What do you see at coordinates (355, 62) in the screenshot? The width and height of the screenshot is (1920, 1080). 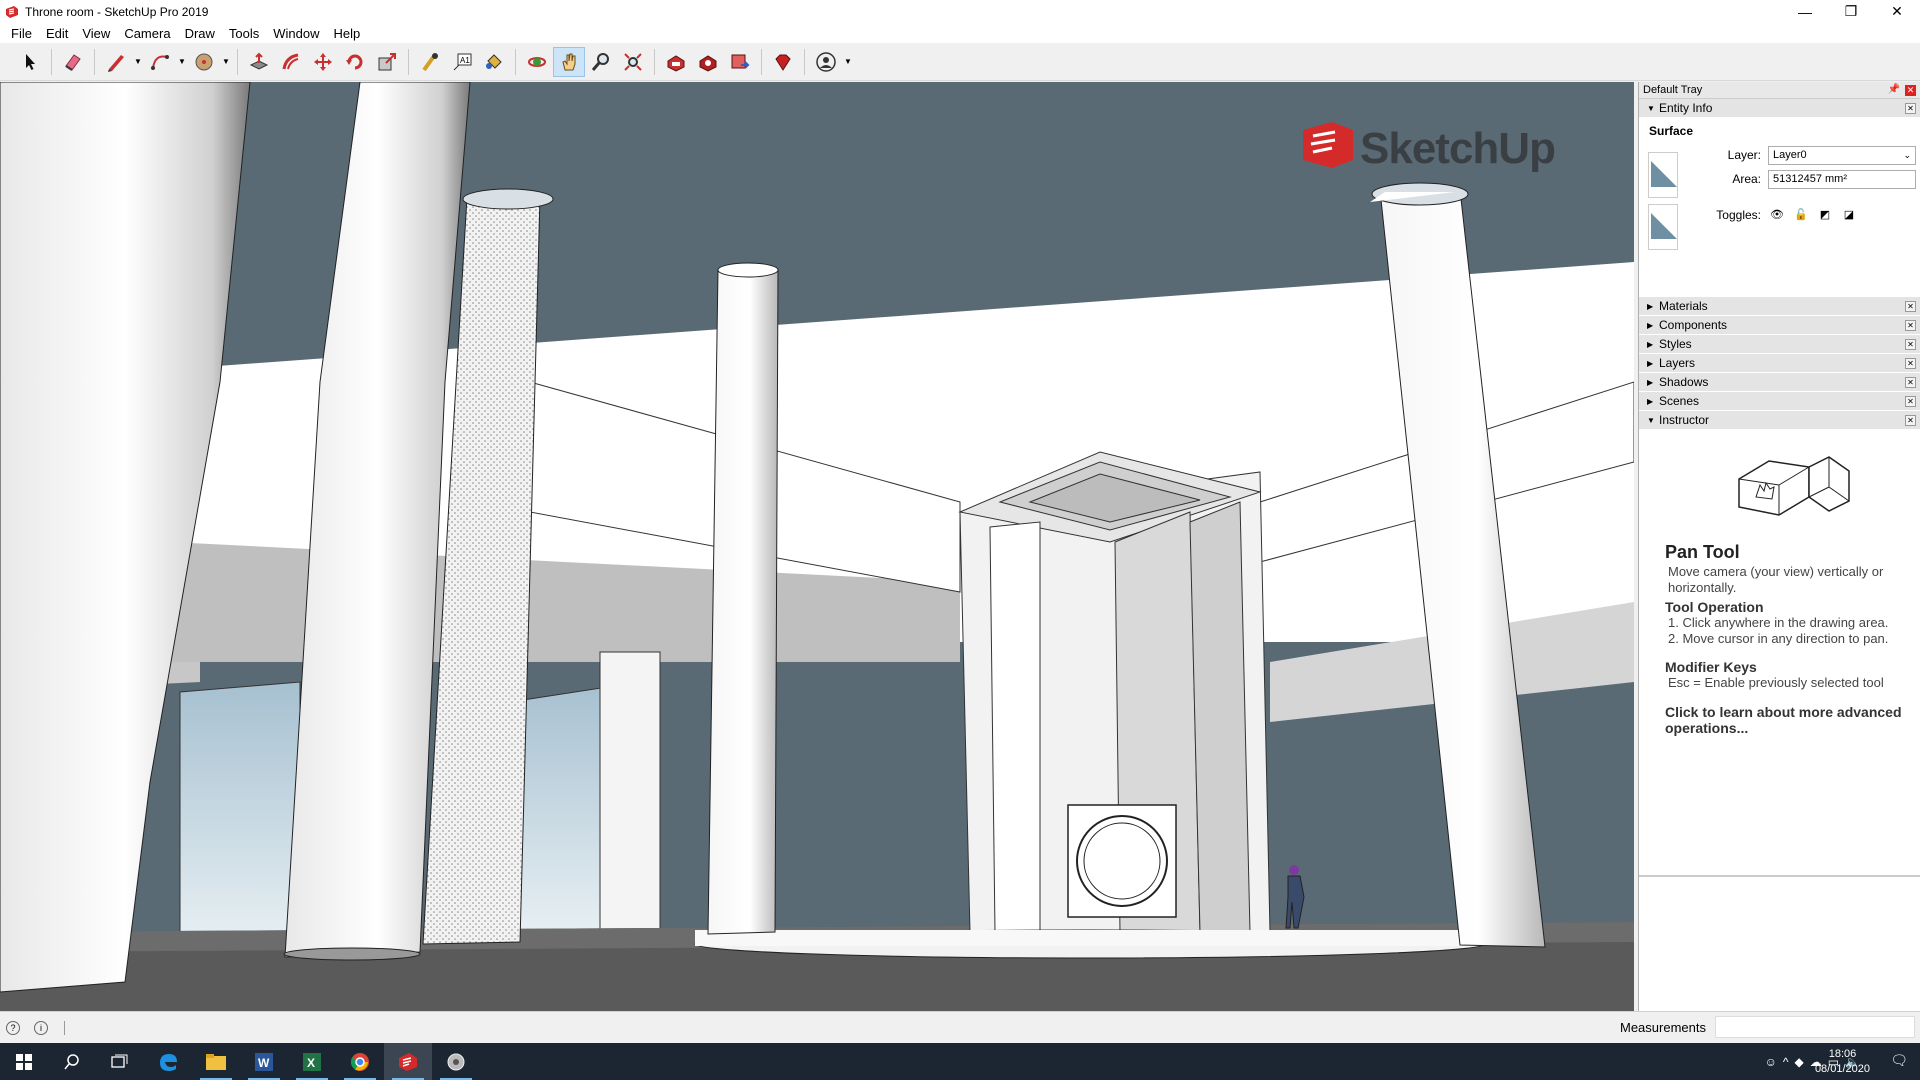 I see `rotate-tool-button` at bounding box center [355, 62].